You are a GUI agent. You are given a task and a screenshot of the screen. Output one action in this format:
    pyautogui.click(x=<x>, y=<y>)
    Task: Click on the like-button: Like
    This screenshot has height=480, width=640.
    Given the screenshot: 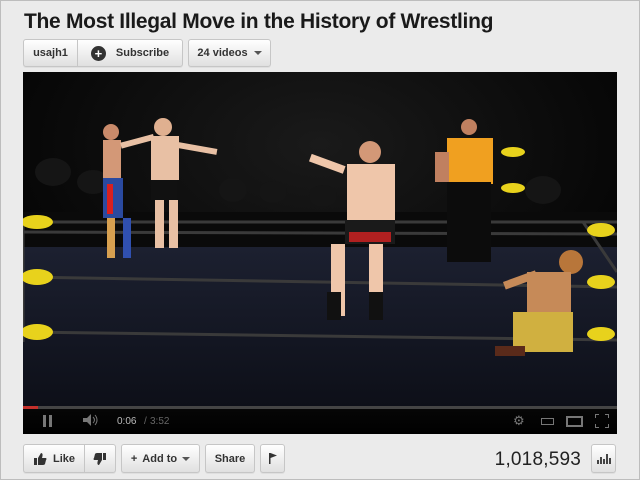 What is the action you would take?
    pyautogui.click(x=54, y=458)
    